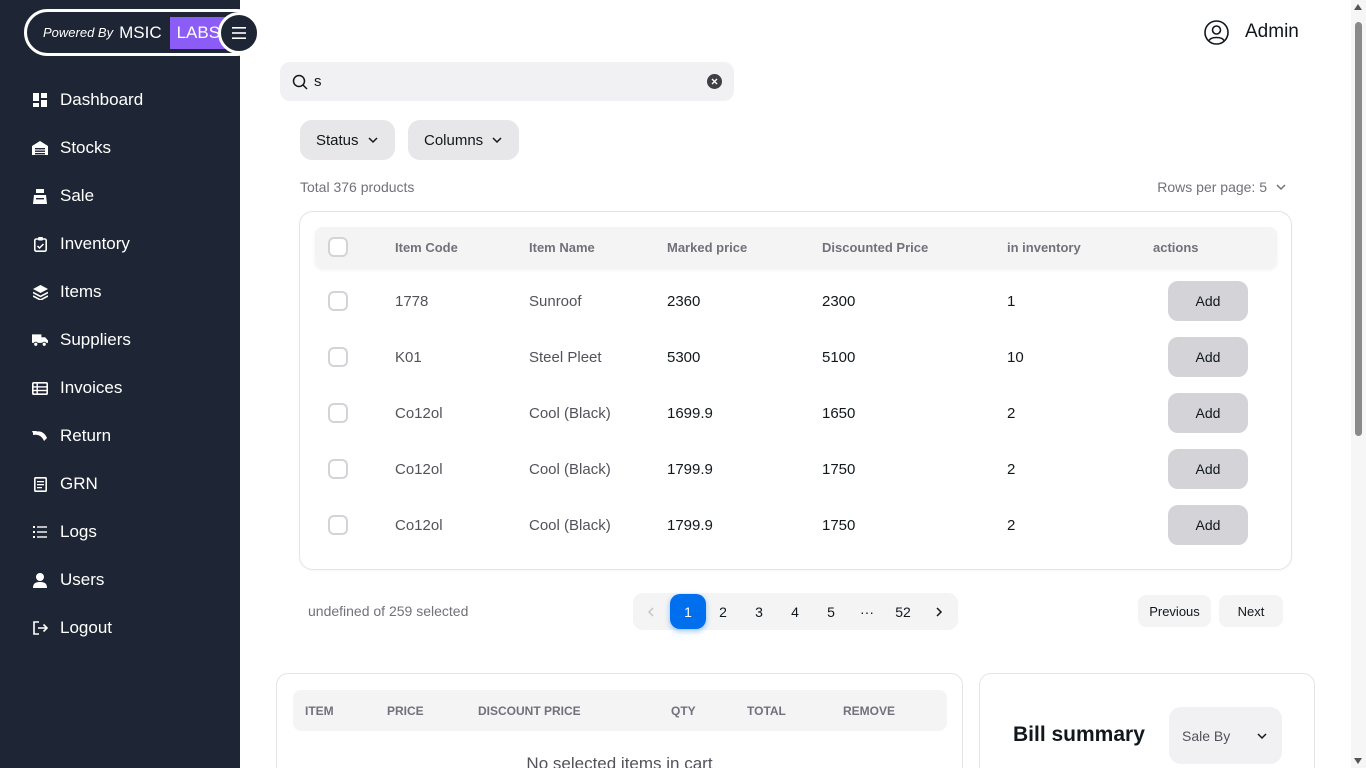 The image size is (1366, 768). I want to click on sidebar-item-stocks: Stocks, so click(120, 148).